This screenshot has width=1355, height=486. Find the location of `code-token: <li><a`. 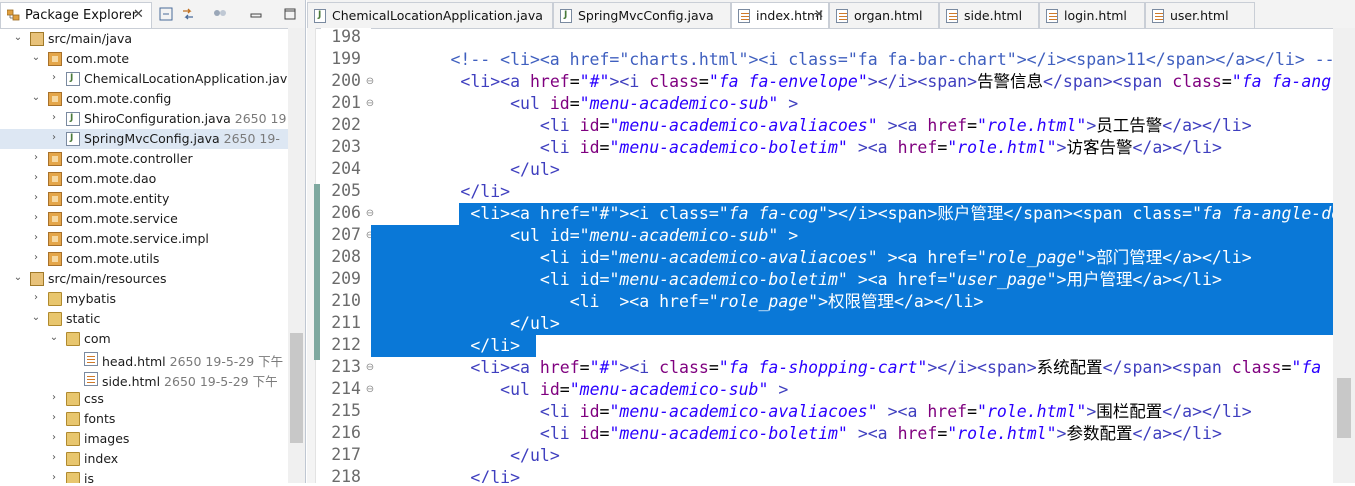

code-token: <li><a is located at coordinates (505, 213).